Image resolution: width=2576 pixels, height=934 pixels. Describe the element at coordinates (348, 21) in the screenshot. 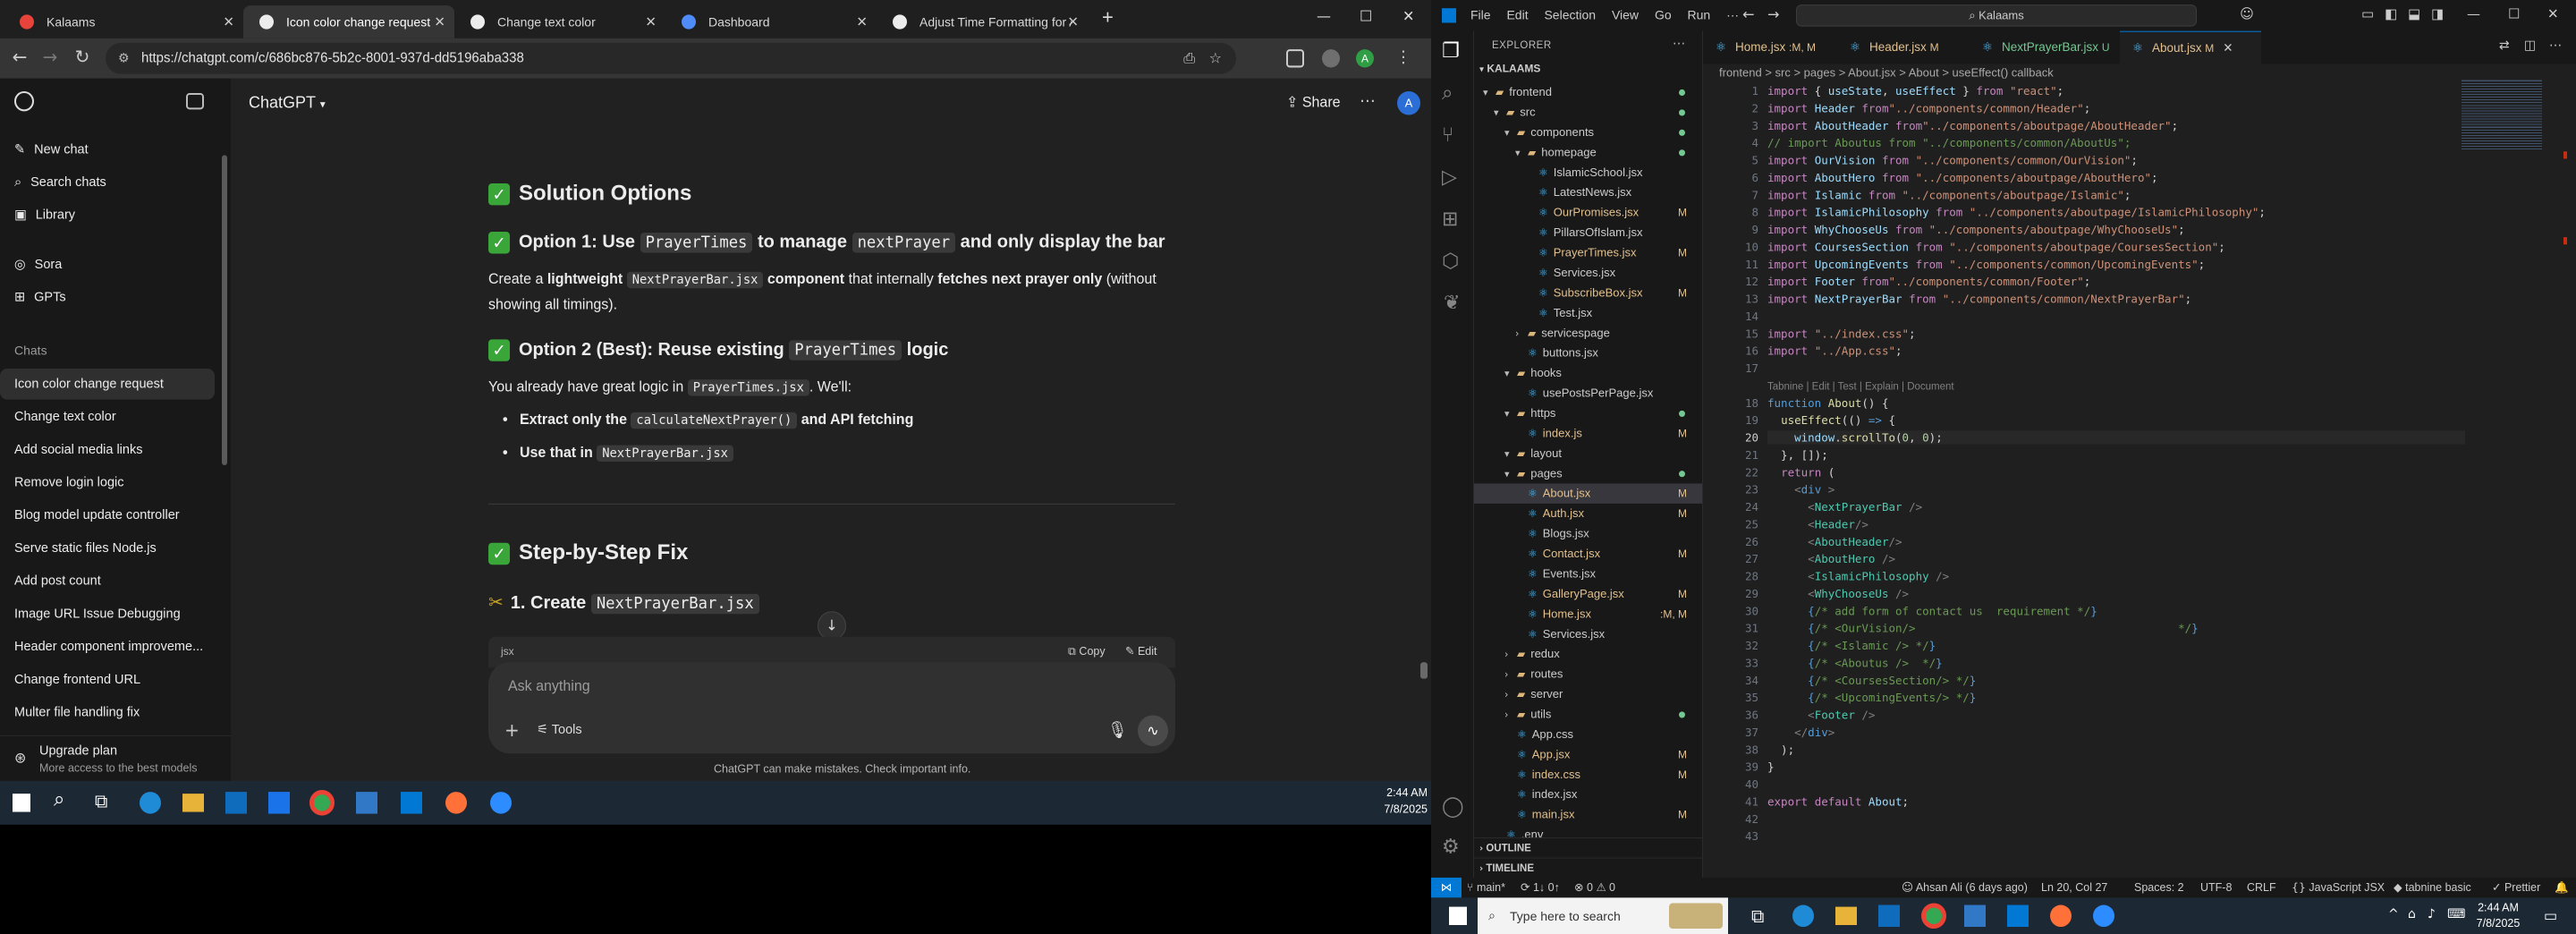

I see `browser-tab-active: Icon color change request ✕` at that location.